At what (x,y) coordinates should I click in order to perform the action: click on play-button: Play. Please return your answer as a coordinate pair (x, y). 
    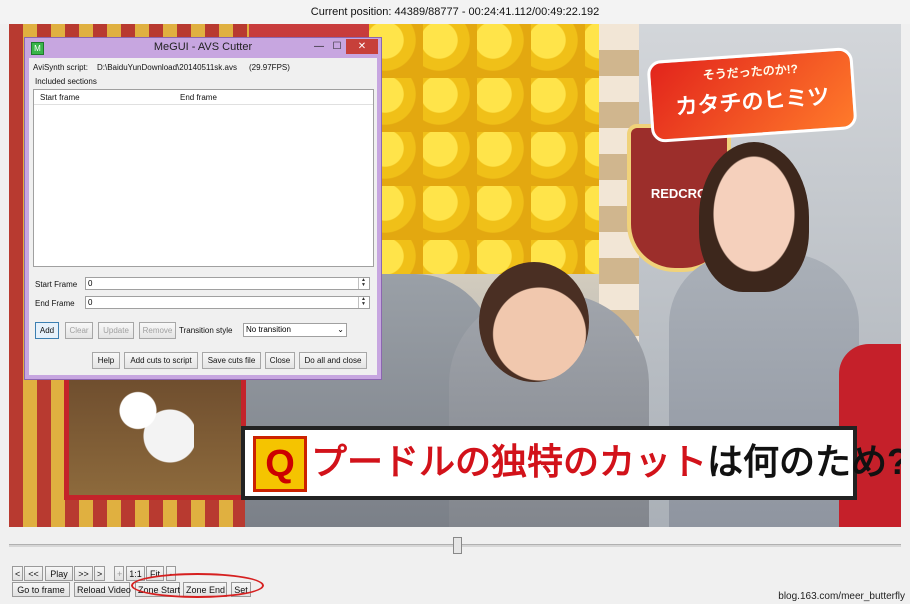
    Looking at the image, I should click on (59, 573).